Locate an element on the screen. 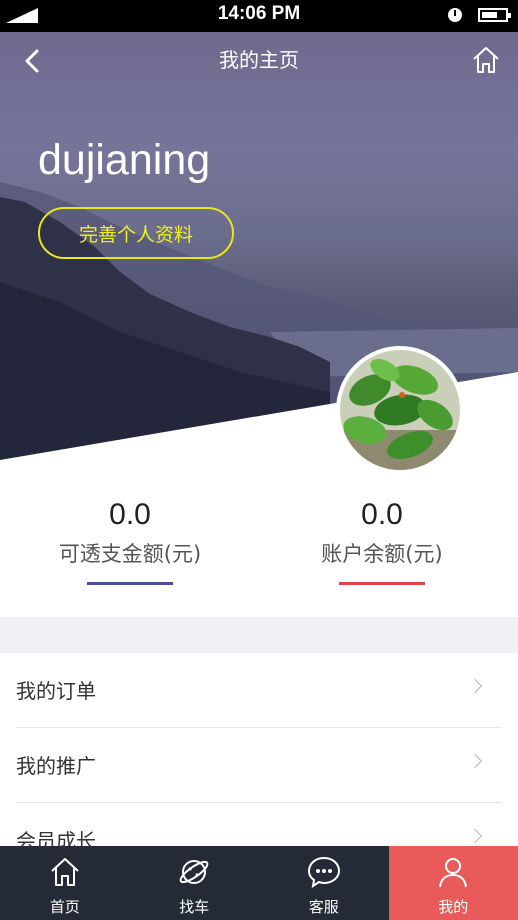 The width and height of the screenshot is (518, 920). menu-item-orders: 我的订单 is located at coordinates (259, 690).